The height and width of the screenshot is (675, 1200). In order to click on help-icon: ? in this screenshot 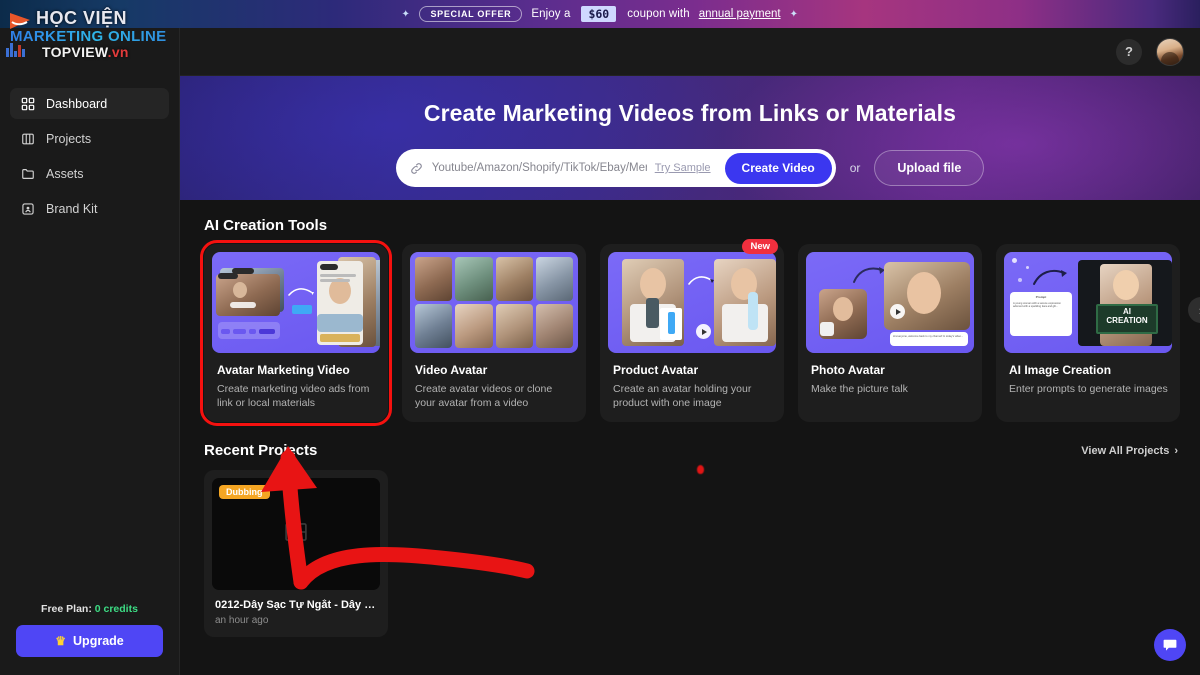, I will do `click(1129, 51)`.